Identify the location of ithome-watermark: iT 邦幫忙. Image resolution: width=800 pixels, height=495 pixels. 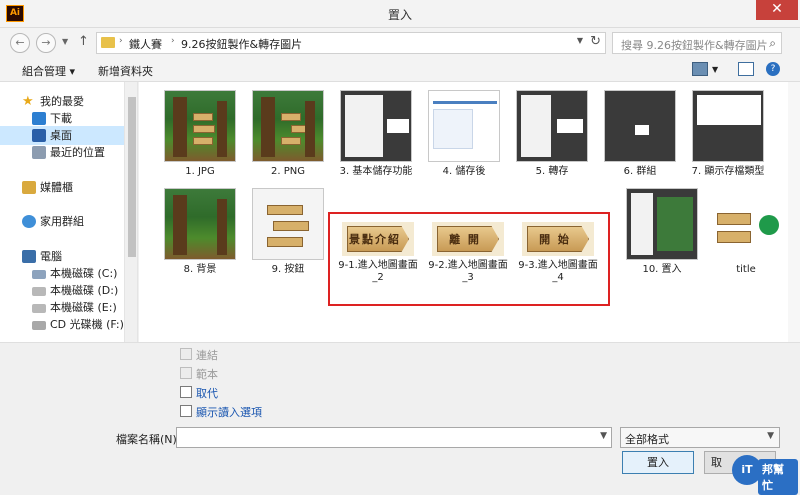
(765, 475).